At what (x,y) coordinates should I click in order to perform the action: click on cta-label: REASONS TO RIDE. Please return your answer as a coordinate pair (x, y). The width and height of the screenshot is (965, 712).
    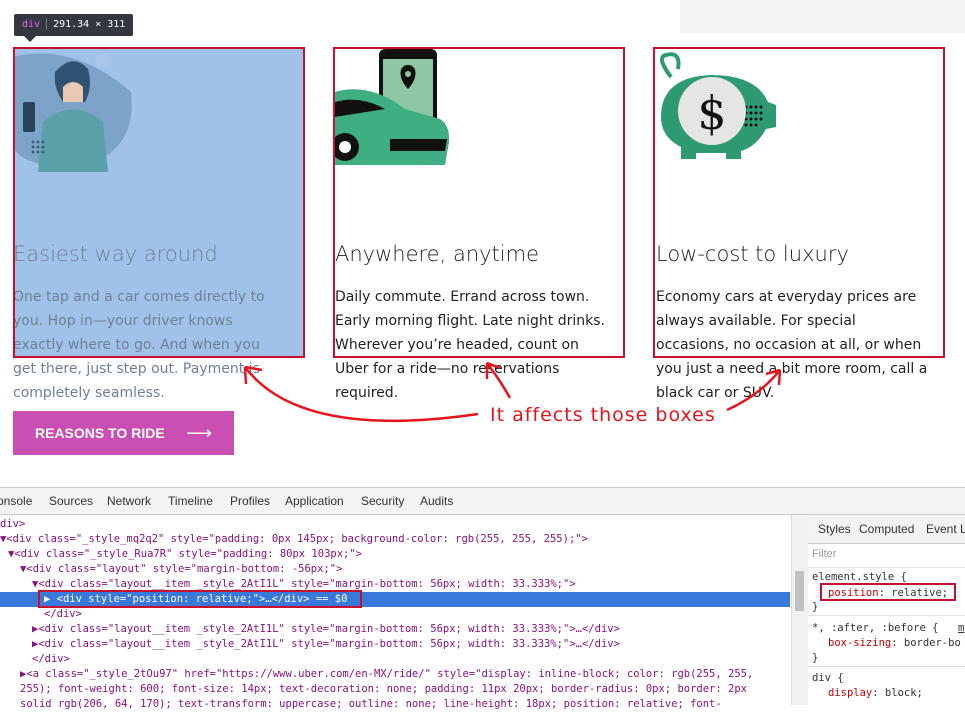
    Looking at the image, I should click on (100, 433).